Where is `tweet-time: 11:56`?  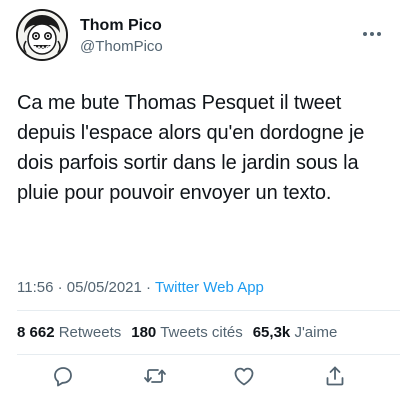 tweet-time: 11:56 is located at coordinates (35, 287).